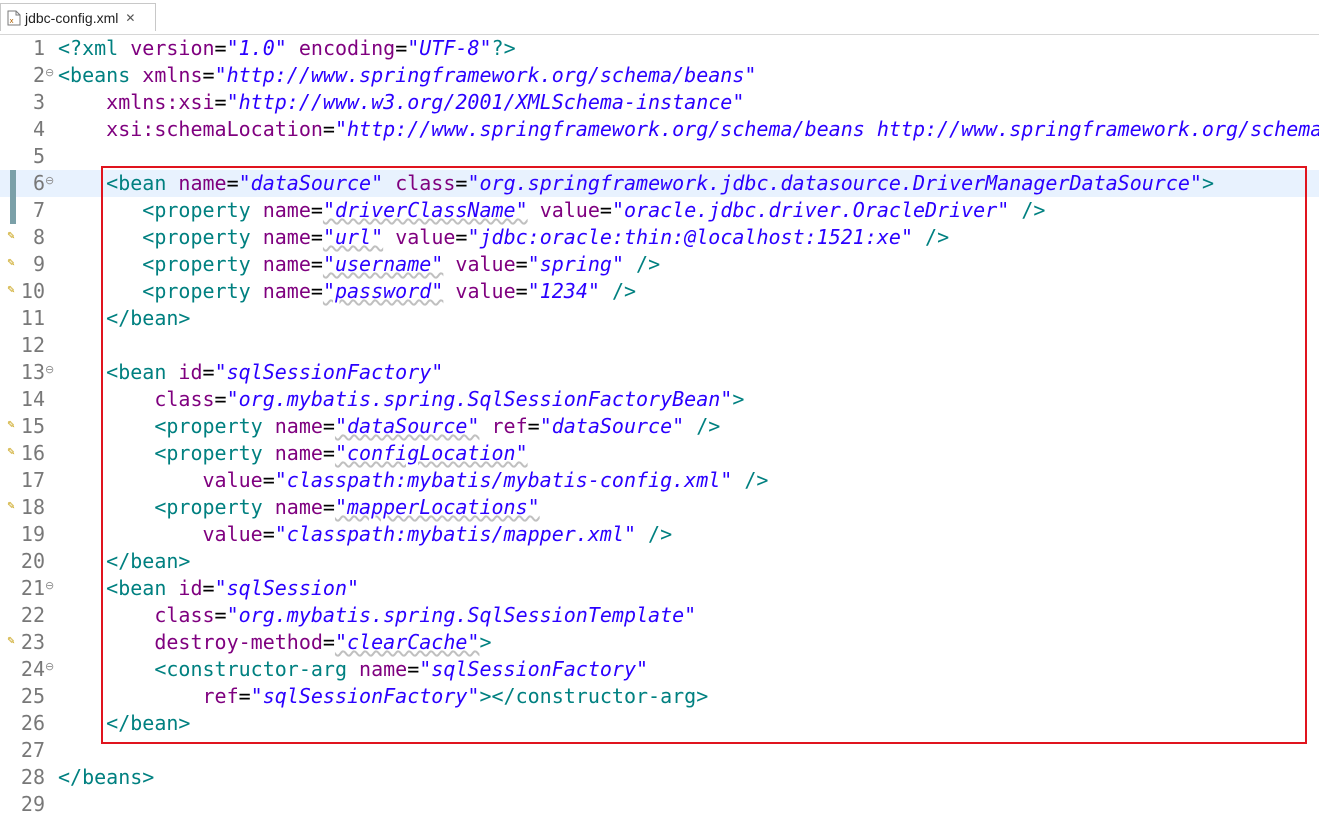 The image size is (1319, 819). I want to click on code-text: value="classpath:mybatis/mapper.xml" />, so click(365, 534).